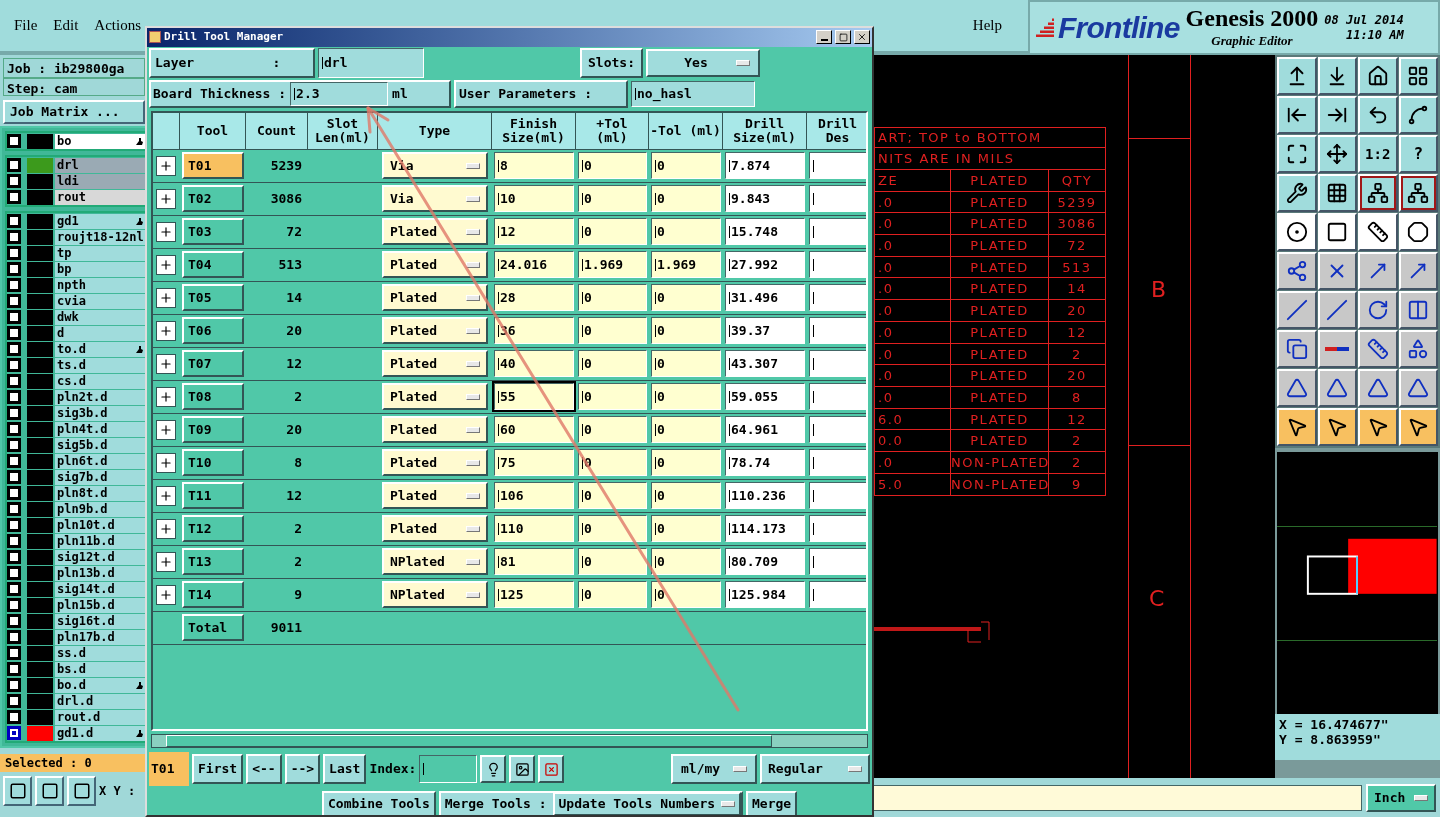 Image resolution: width=1440 pixels, height=817 pixels. I want to click on menu-item: Edit, so click(66, 25).